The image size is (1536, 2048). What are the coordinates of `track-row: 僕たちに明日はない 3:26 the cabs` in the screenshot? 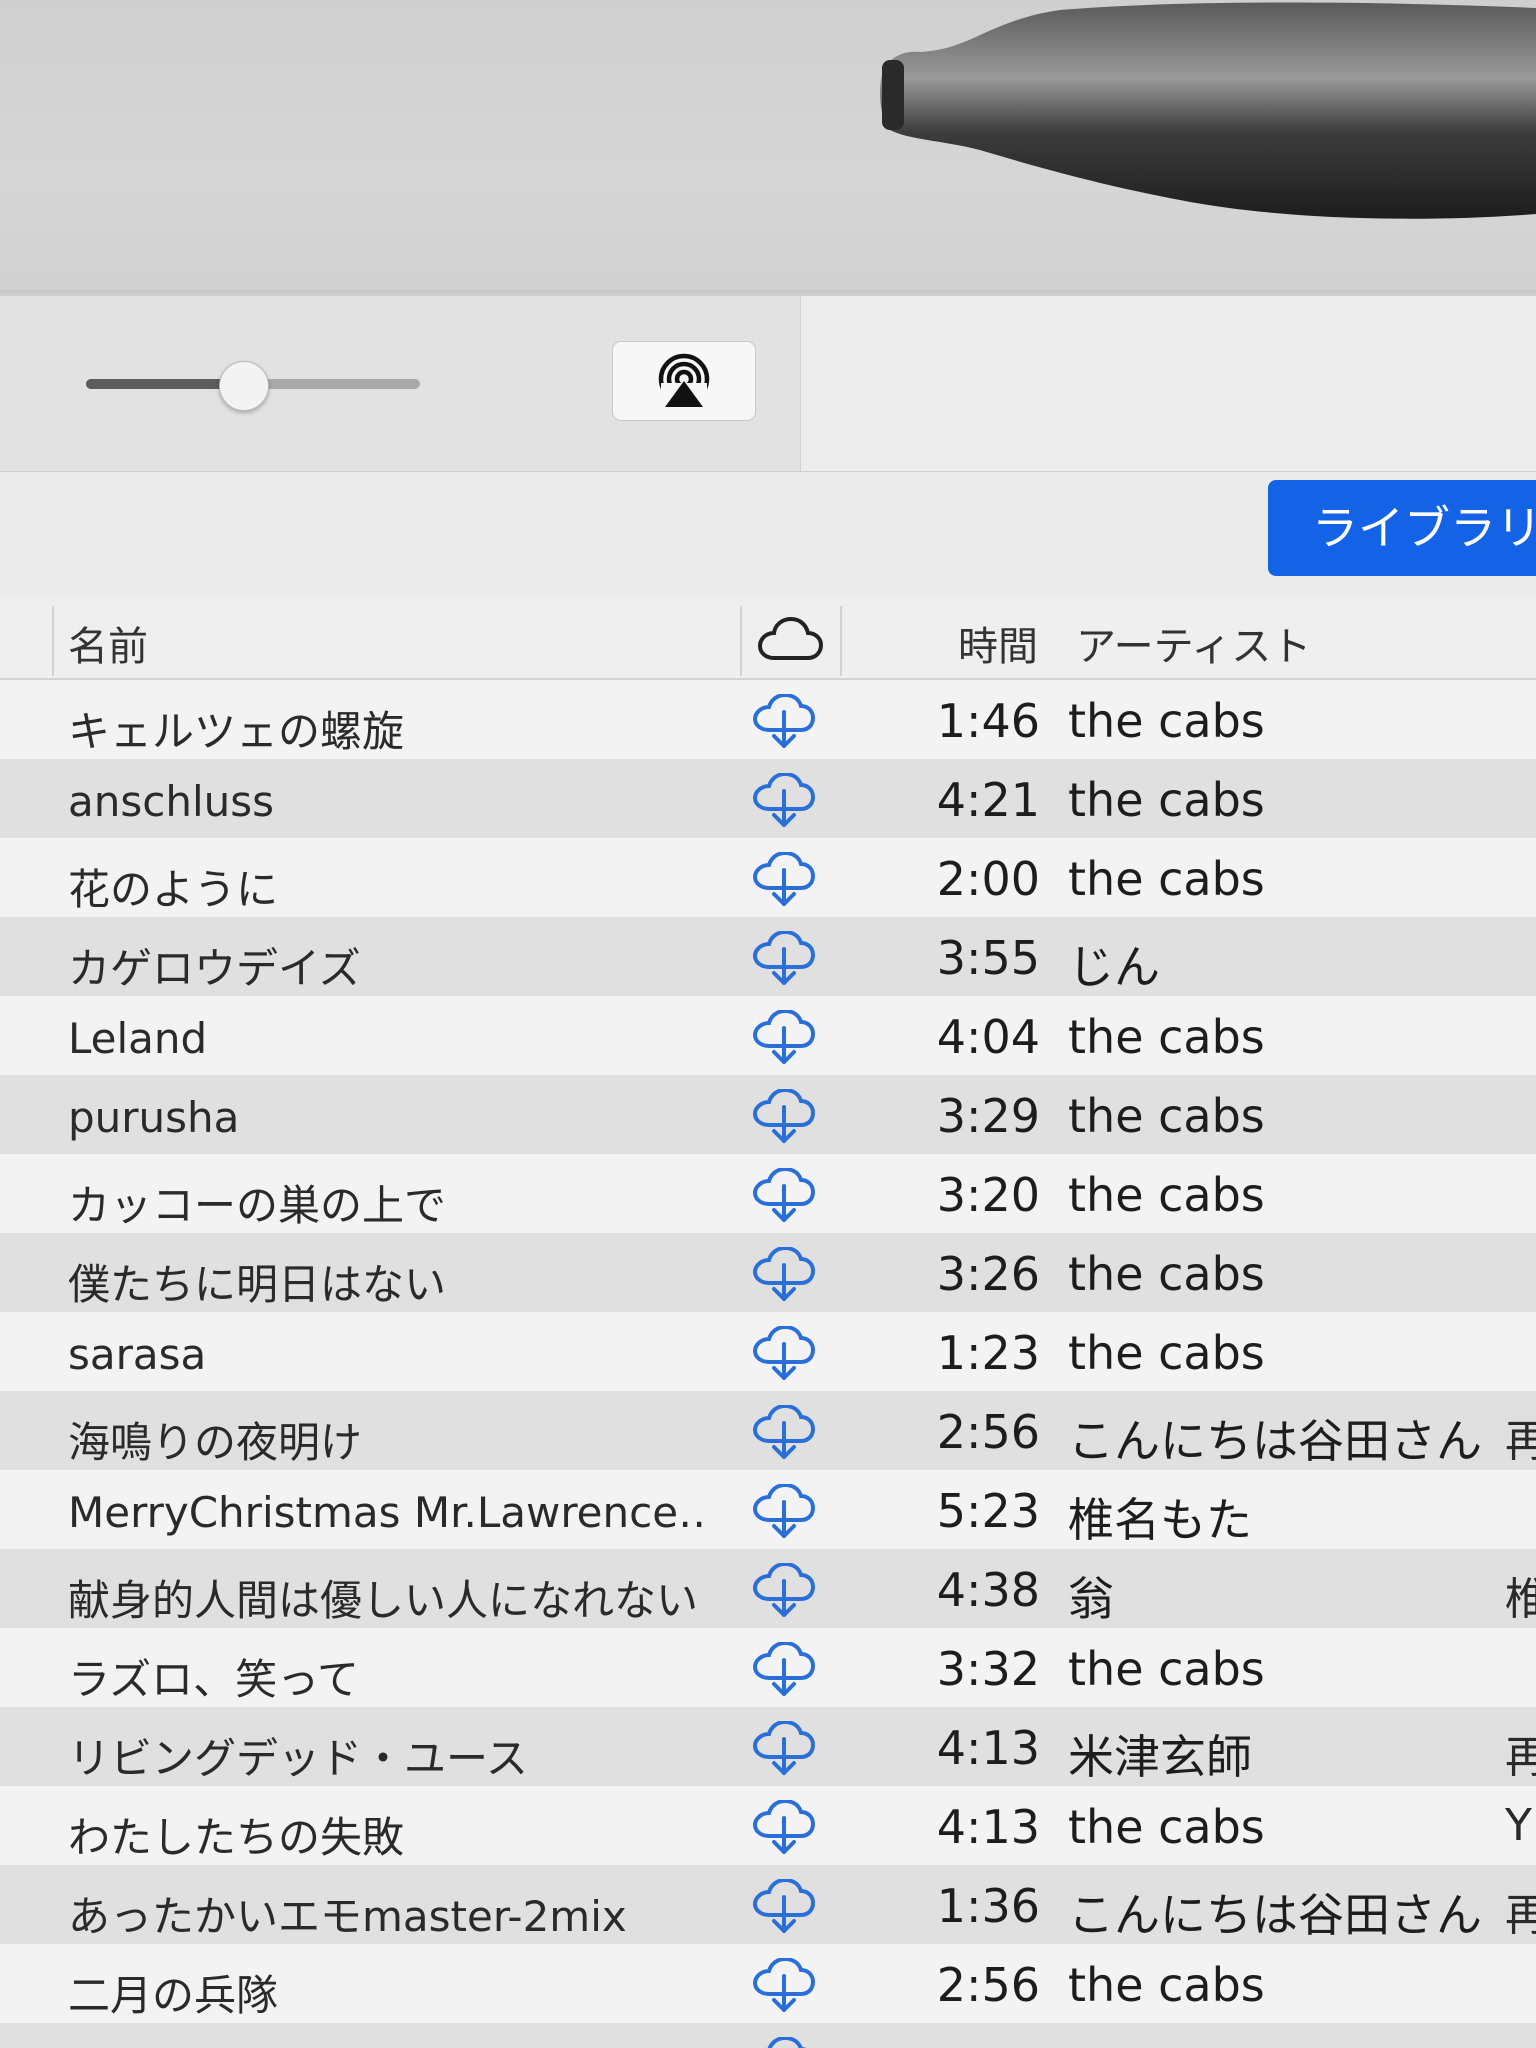 It's located at (768, 1272).